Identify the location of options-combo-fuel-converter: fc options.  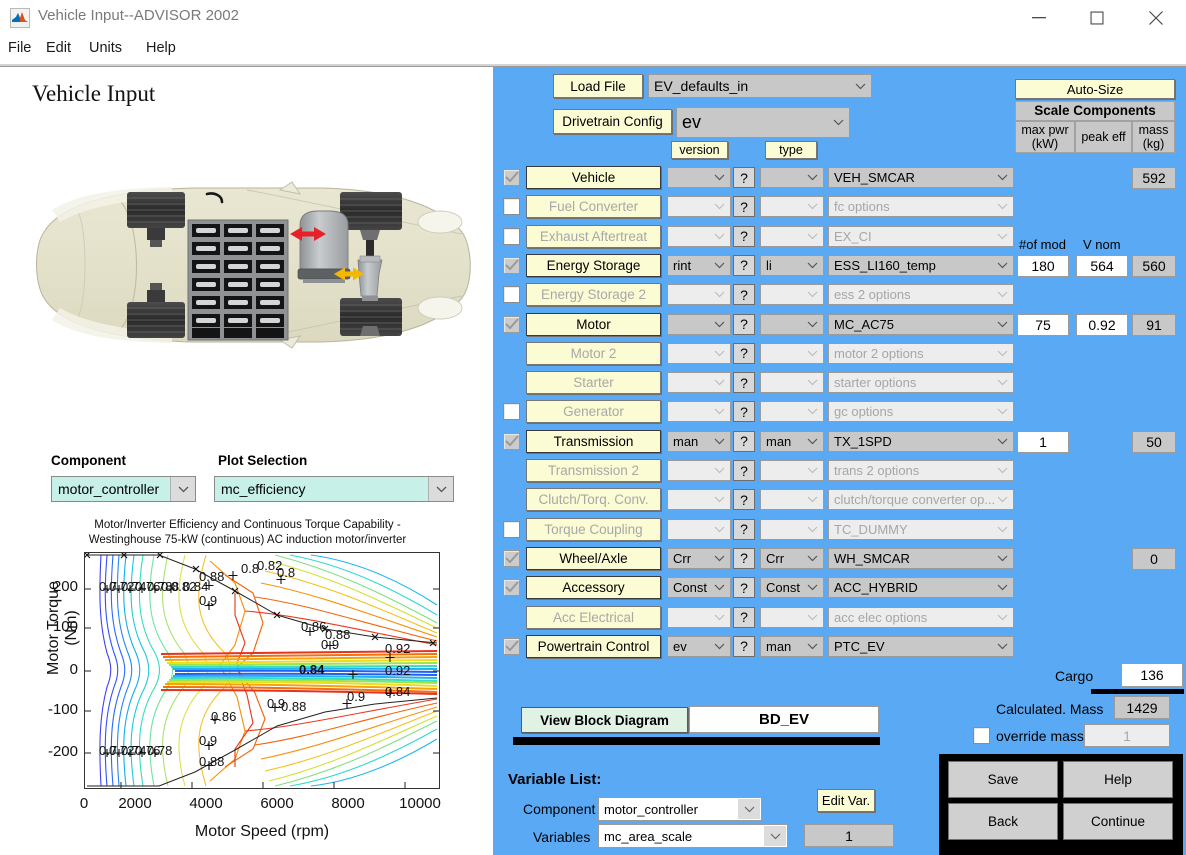
(921, 207).